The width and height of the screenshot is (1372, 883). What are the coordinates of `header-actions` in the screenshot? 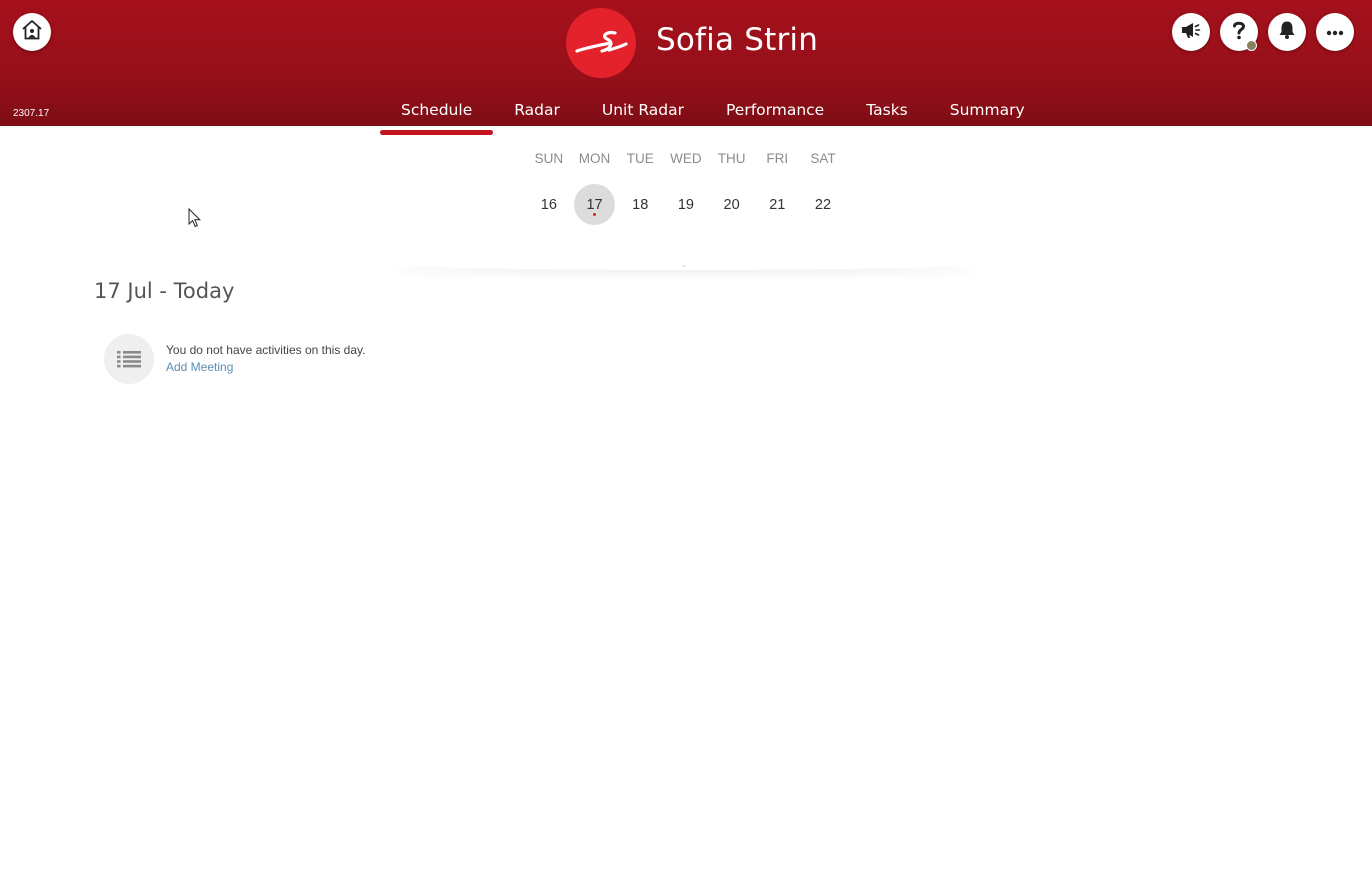 It's located at (1263, 32).